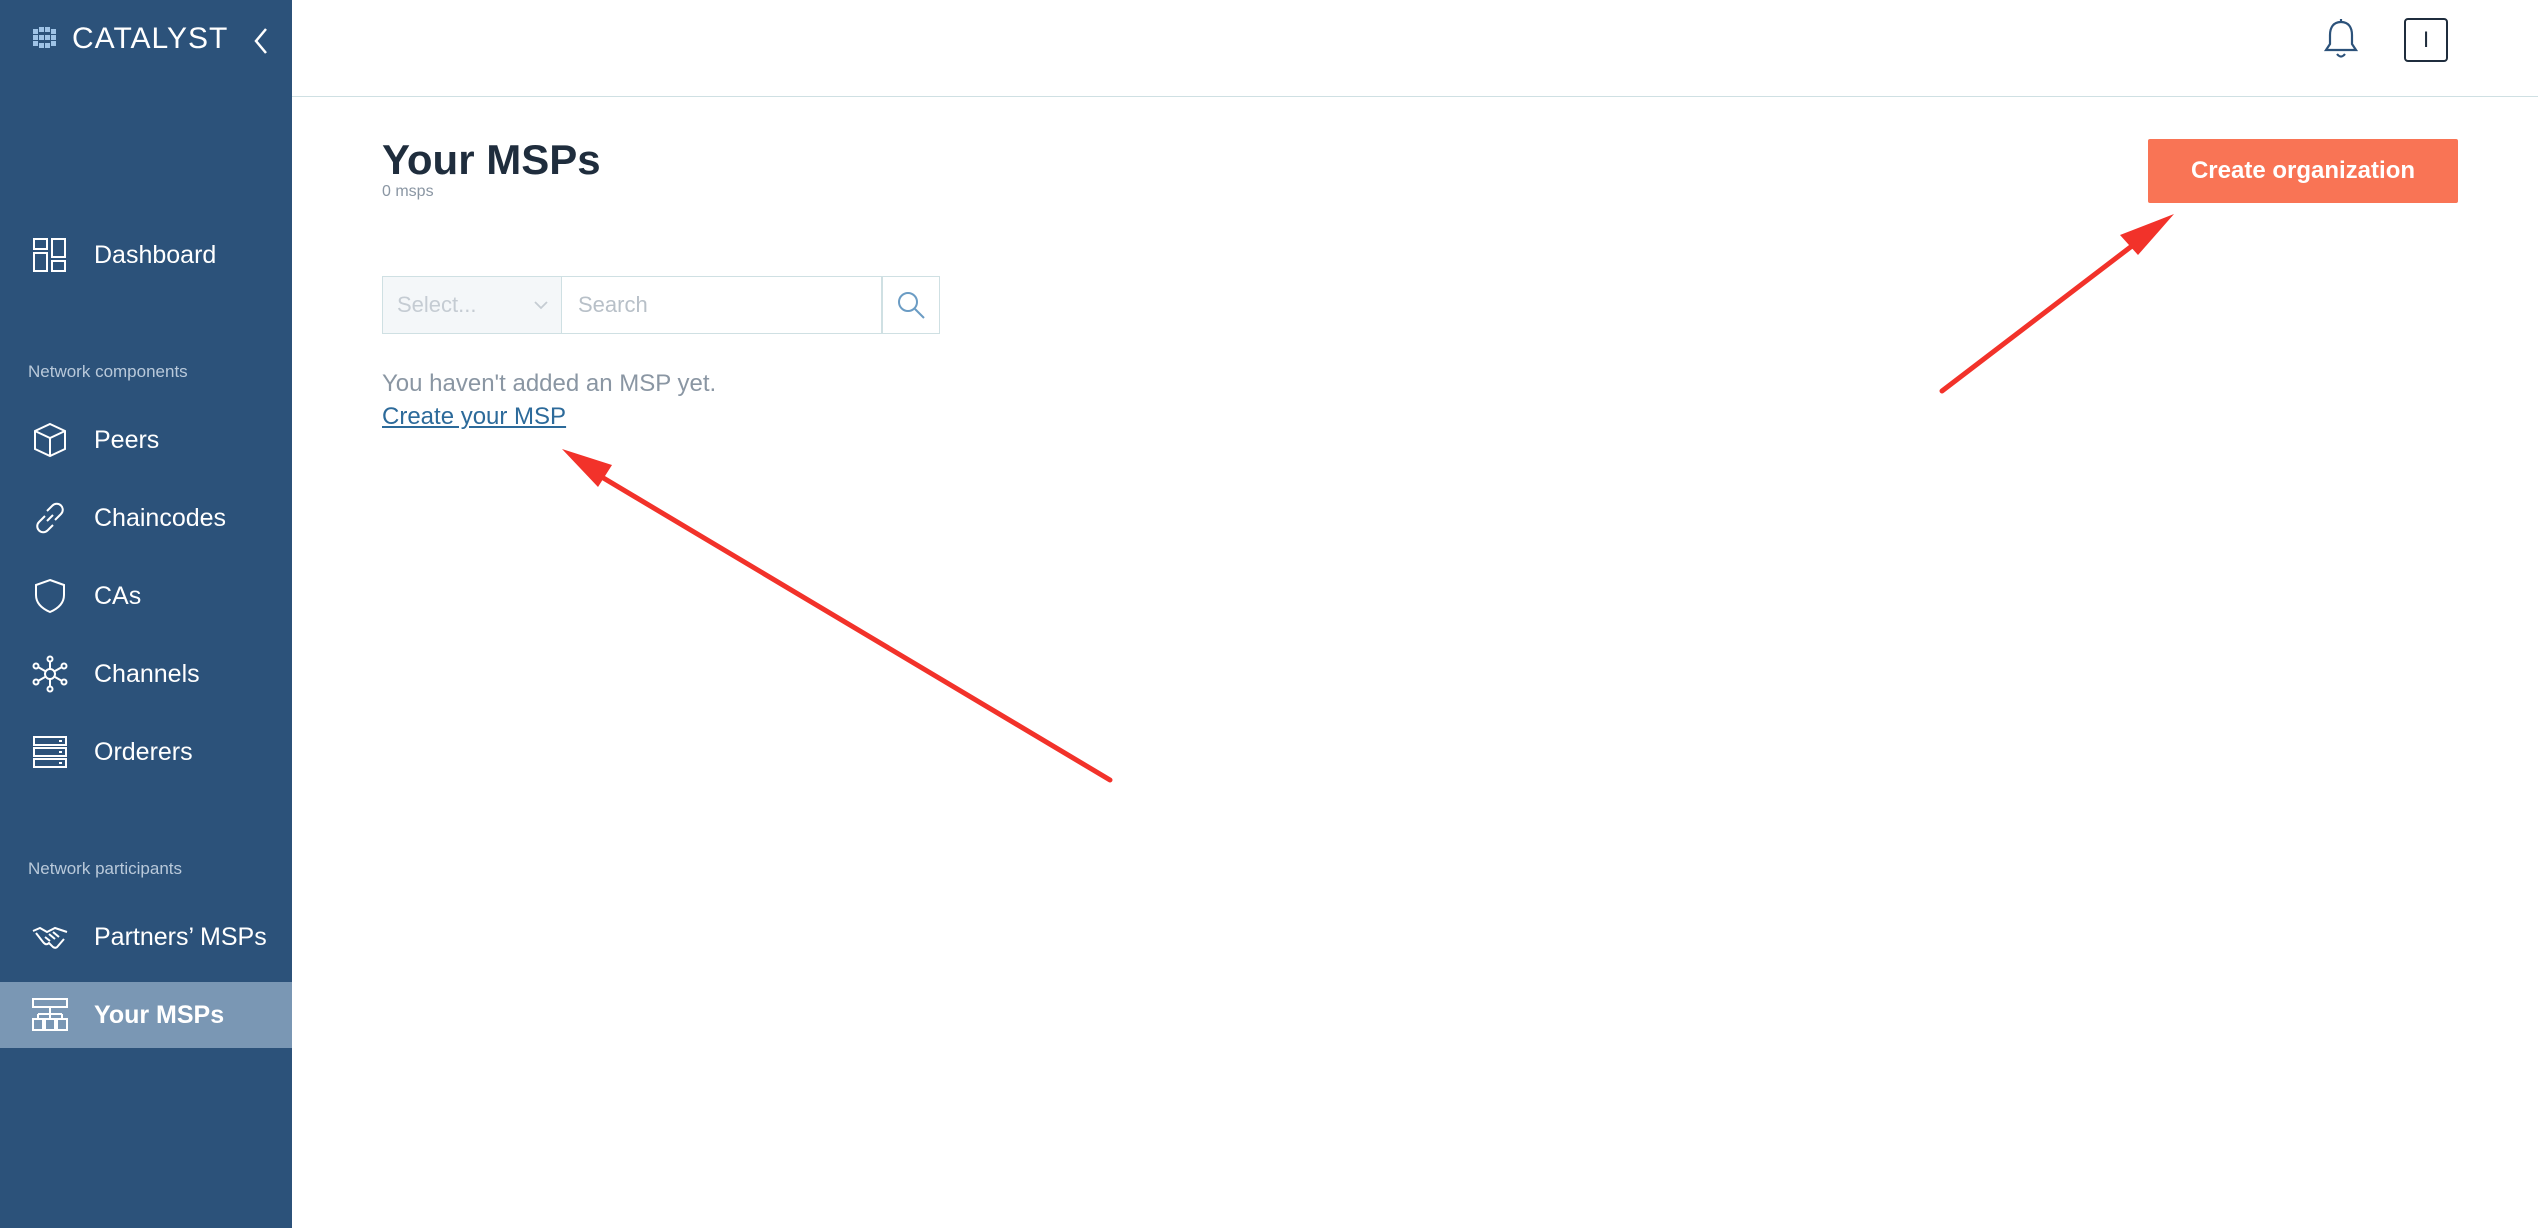 This screenshot has height=1228, width=2538. What do you see at coordinates (50, 440) in the screenshot?
I see `cube-icon` at bounding box center [50, 440].